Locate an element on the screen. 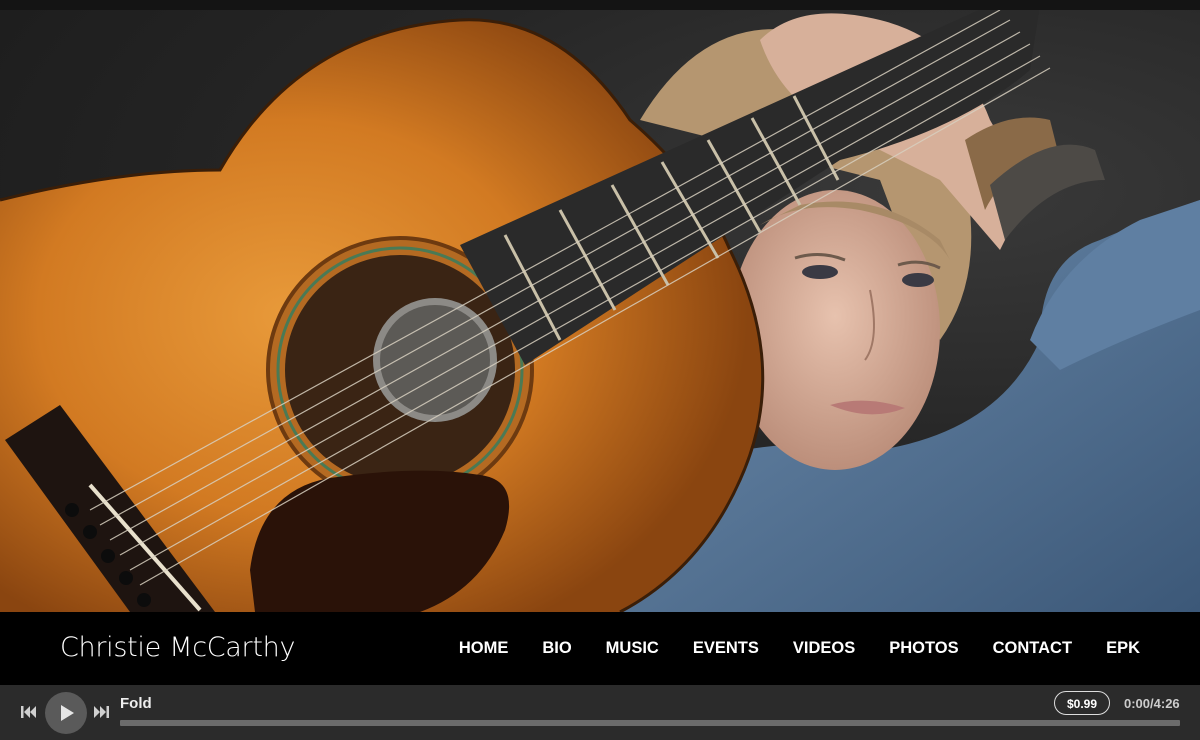 The width and height of the screenshot is (1200, 740). track-title: Fold is located at coordinates (136, 703).